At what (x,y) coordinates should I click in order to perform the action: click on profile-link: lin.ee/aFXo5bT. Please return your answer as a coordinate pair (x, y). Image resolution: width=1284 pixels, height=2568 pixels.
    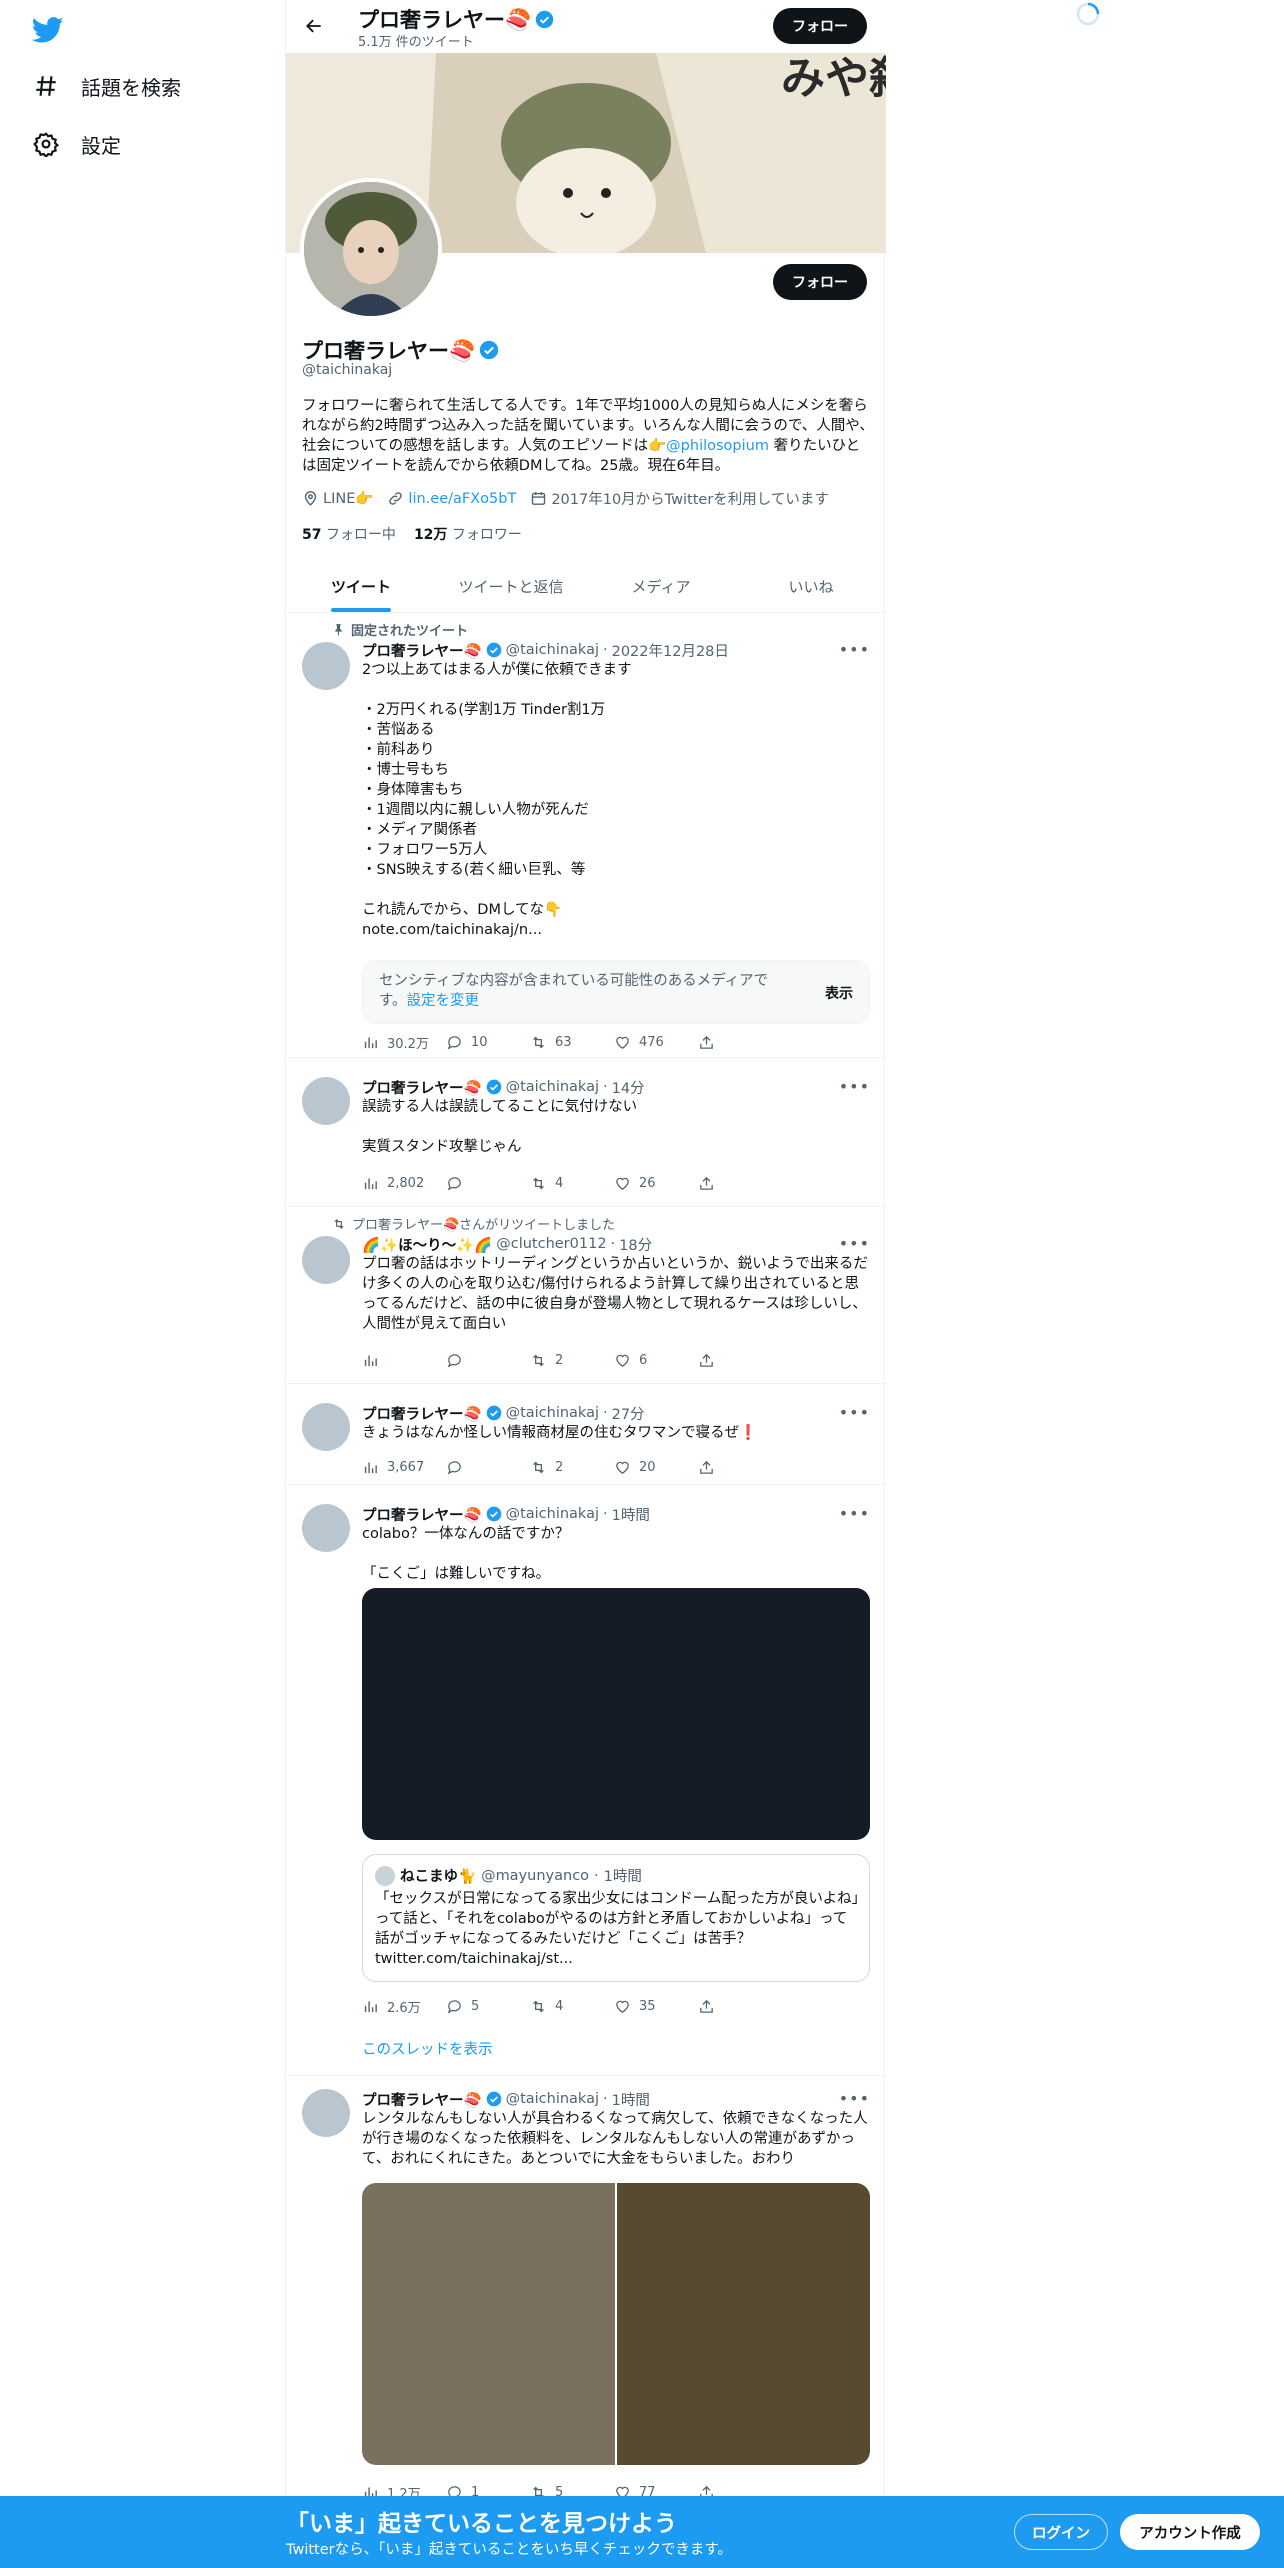
    Looking at the image, I should click on (451, 498).